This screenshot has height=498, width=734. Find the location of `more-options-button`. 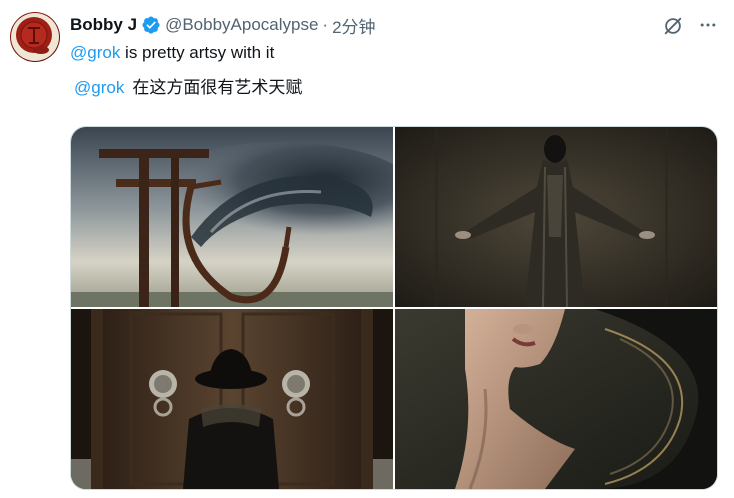

more-options-button is located at coordinates (708, 25).